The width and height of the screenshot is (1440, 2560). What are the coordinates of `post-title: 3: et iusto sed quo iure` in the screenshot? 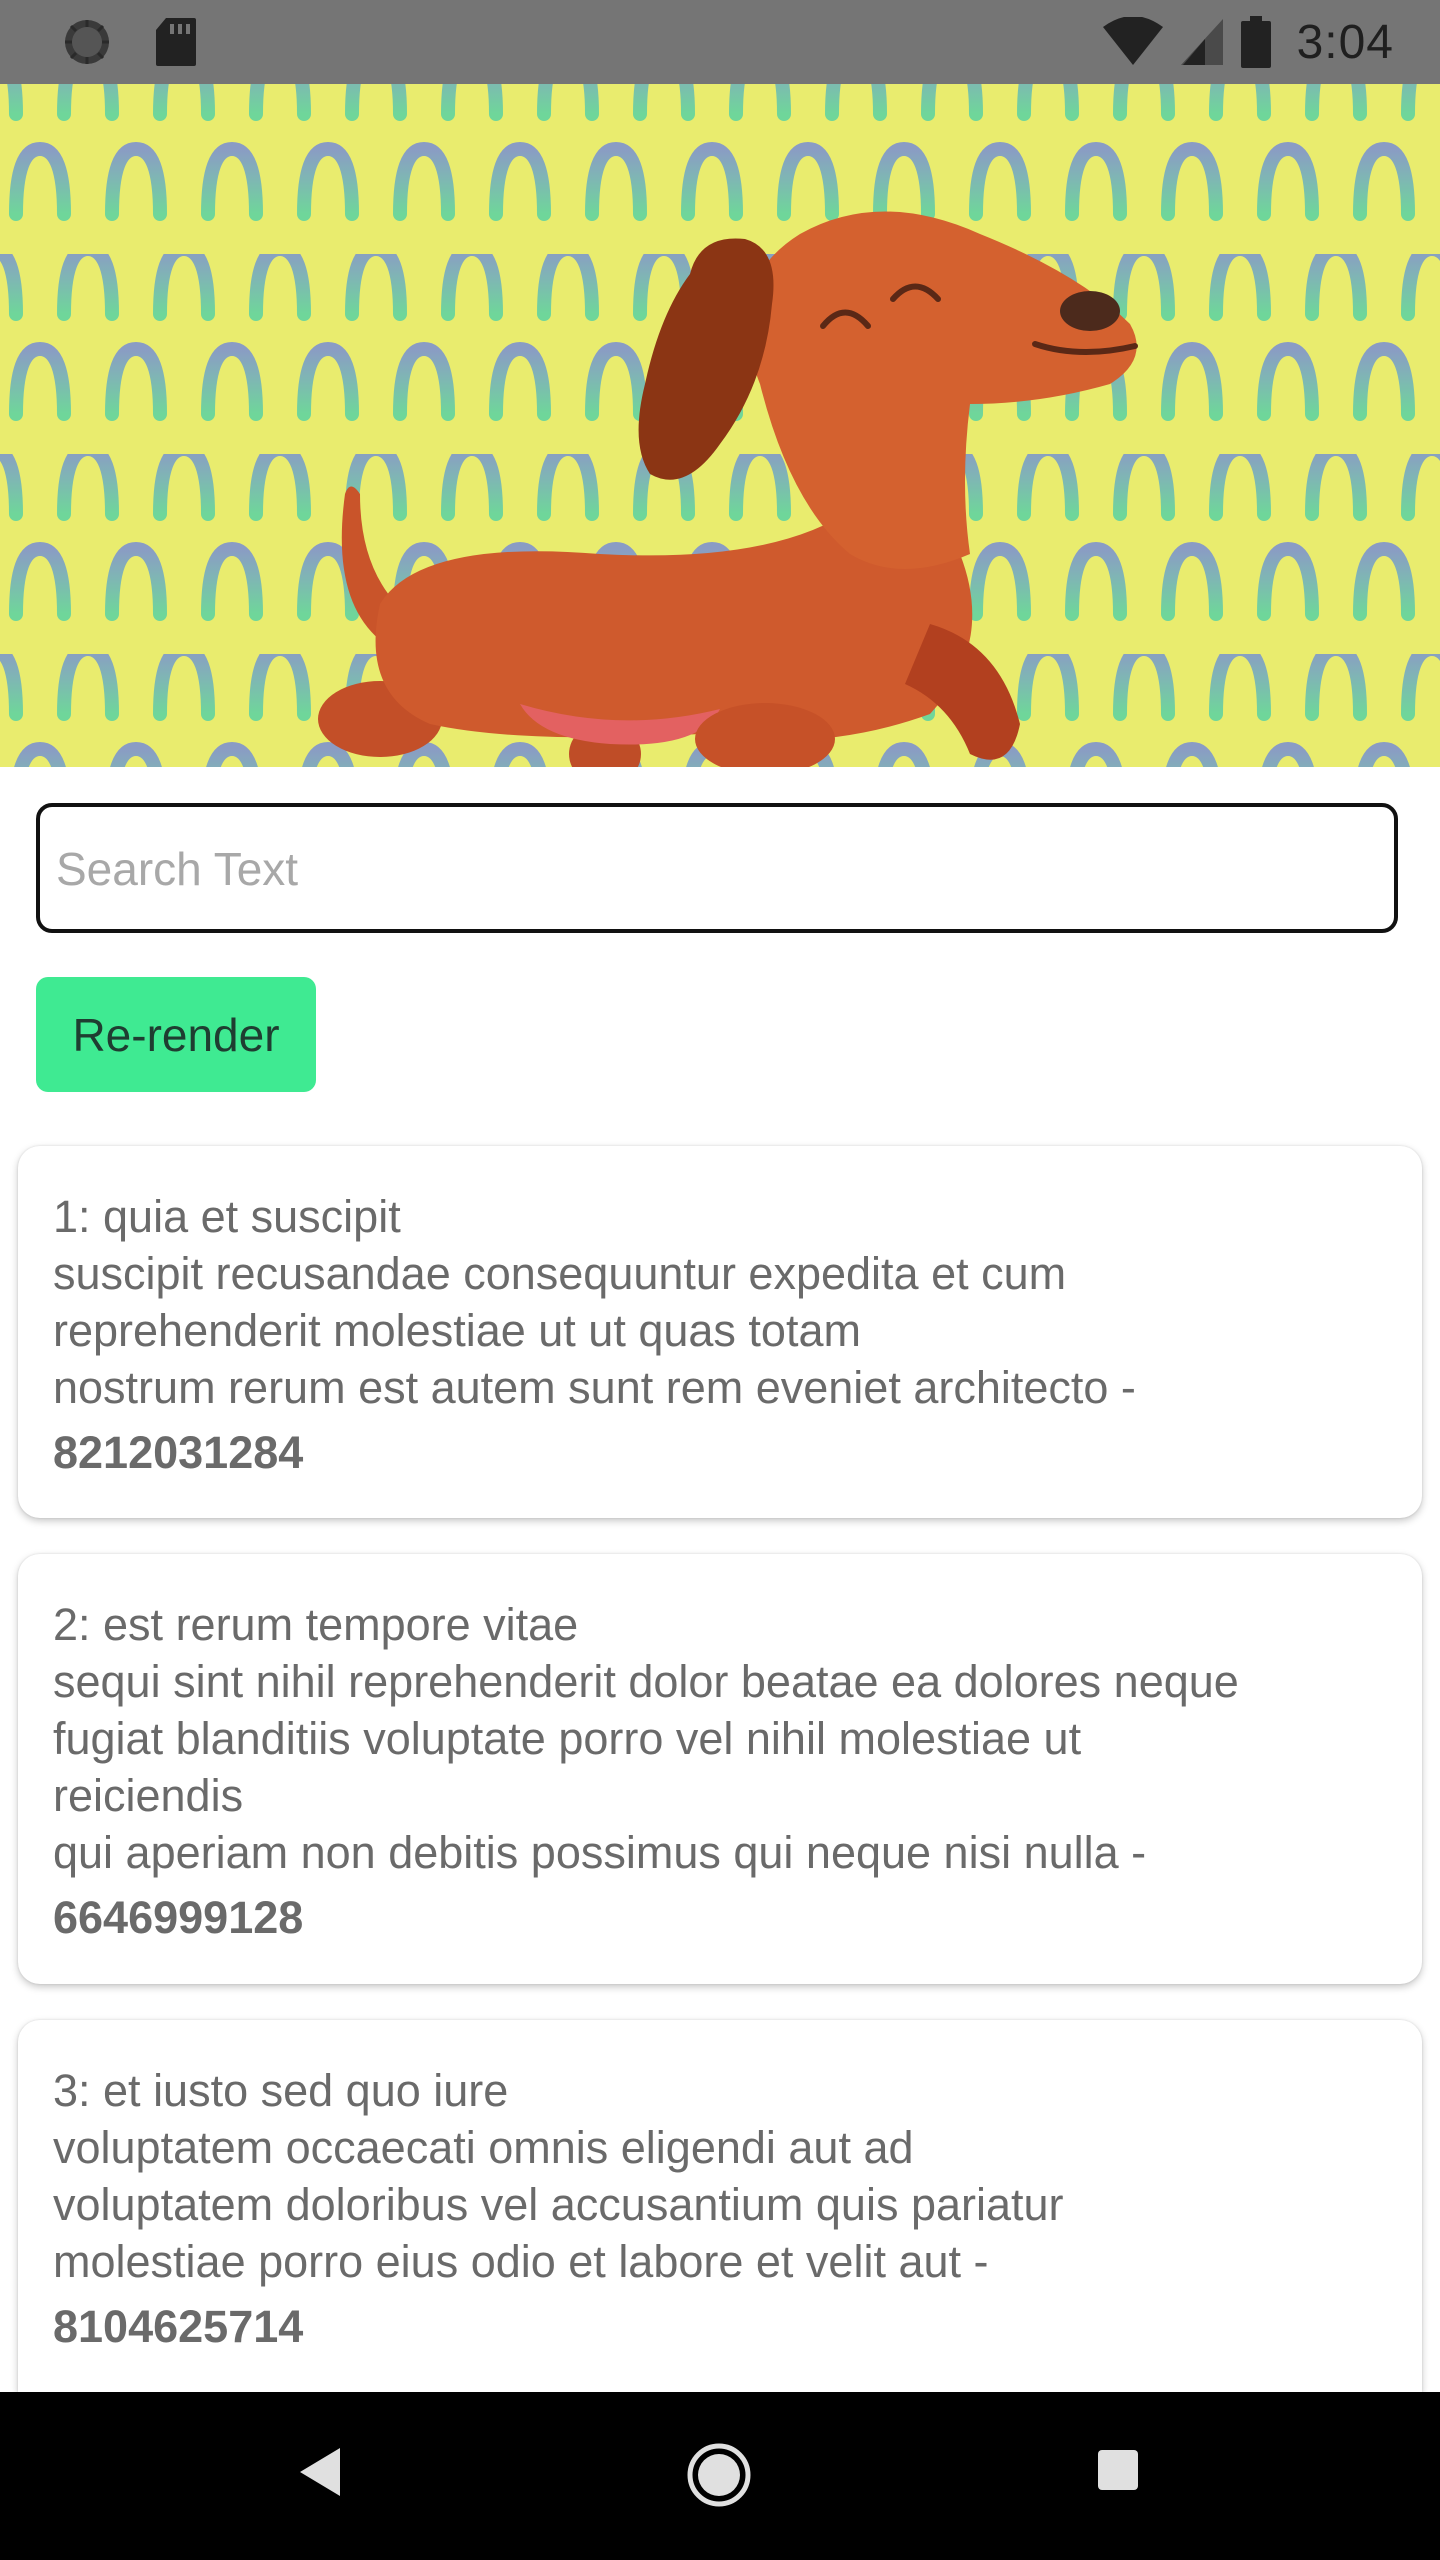 It's located at (281, 2090).